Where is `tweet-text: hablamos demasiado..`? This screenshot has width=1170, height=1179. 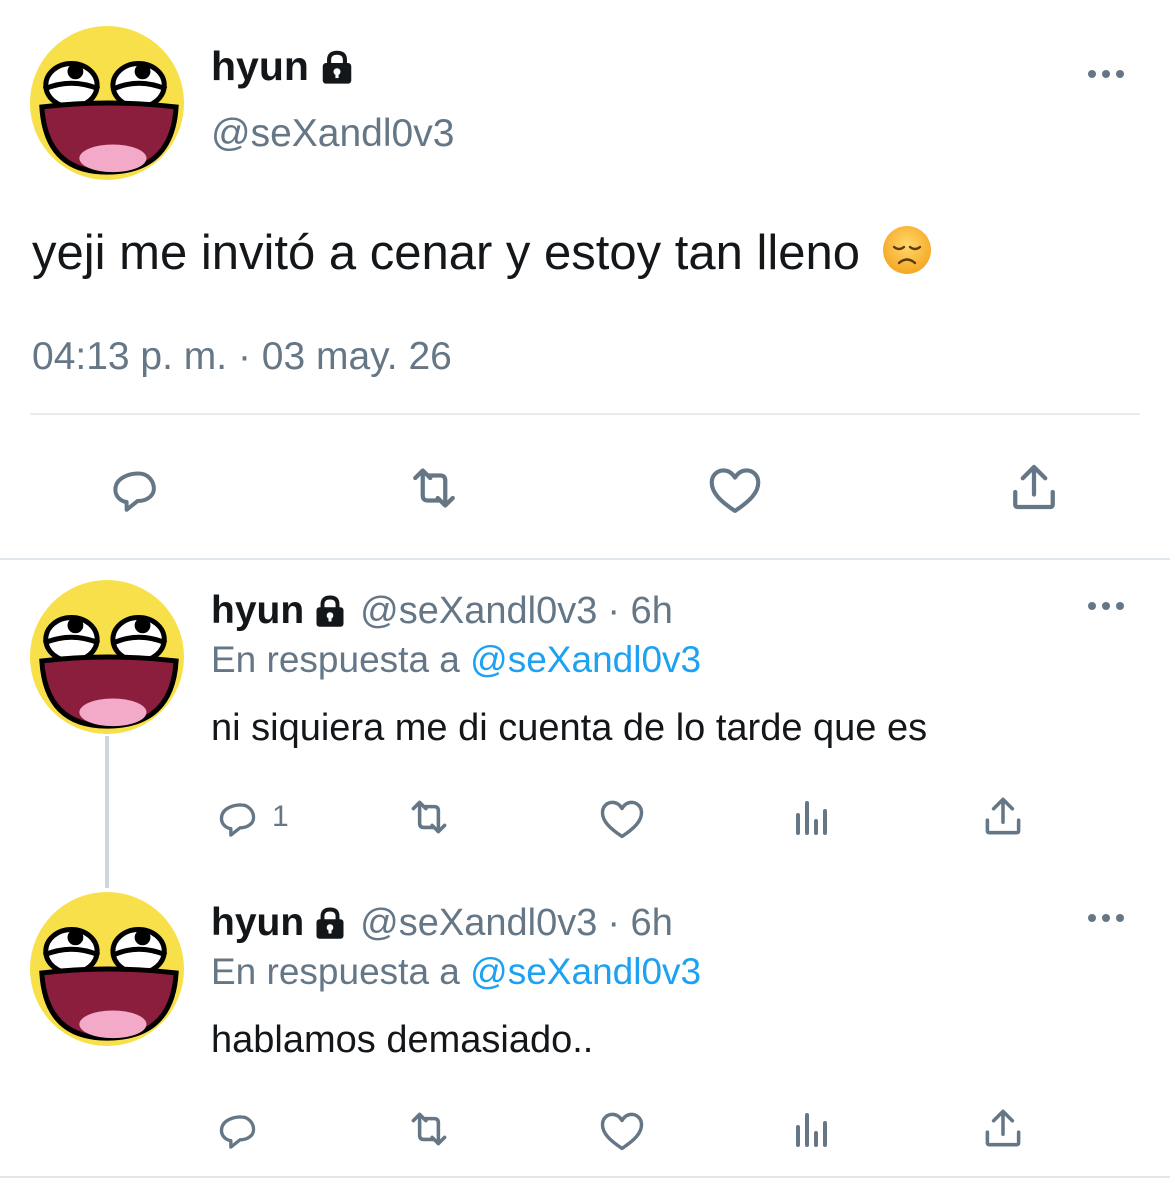
tweet-text: hablamos demasiado.. is located at coordinates (402, 1040).